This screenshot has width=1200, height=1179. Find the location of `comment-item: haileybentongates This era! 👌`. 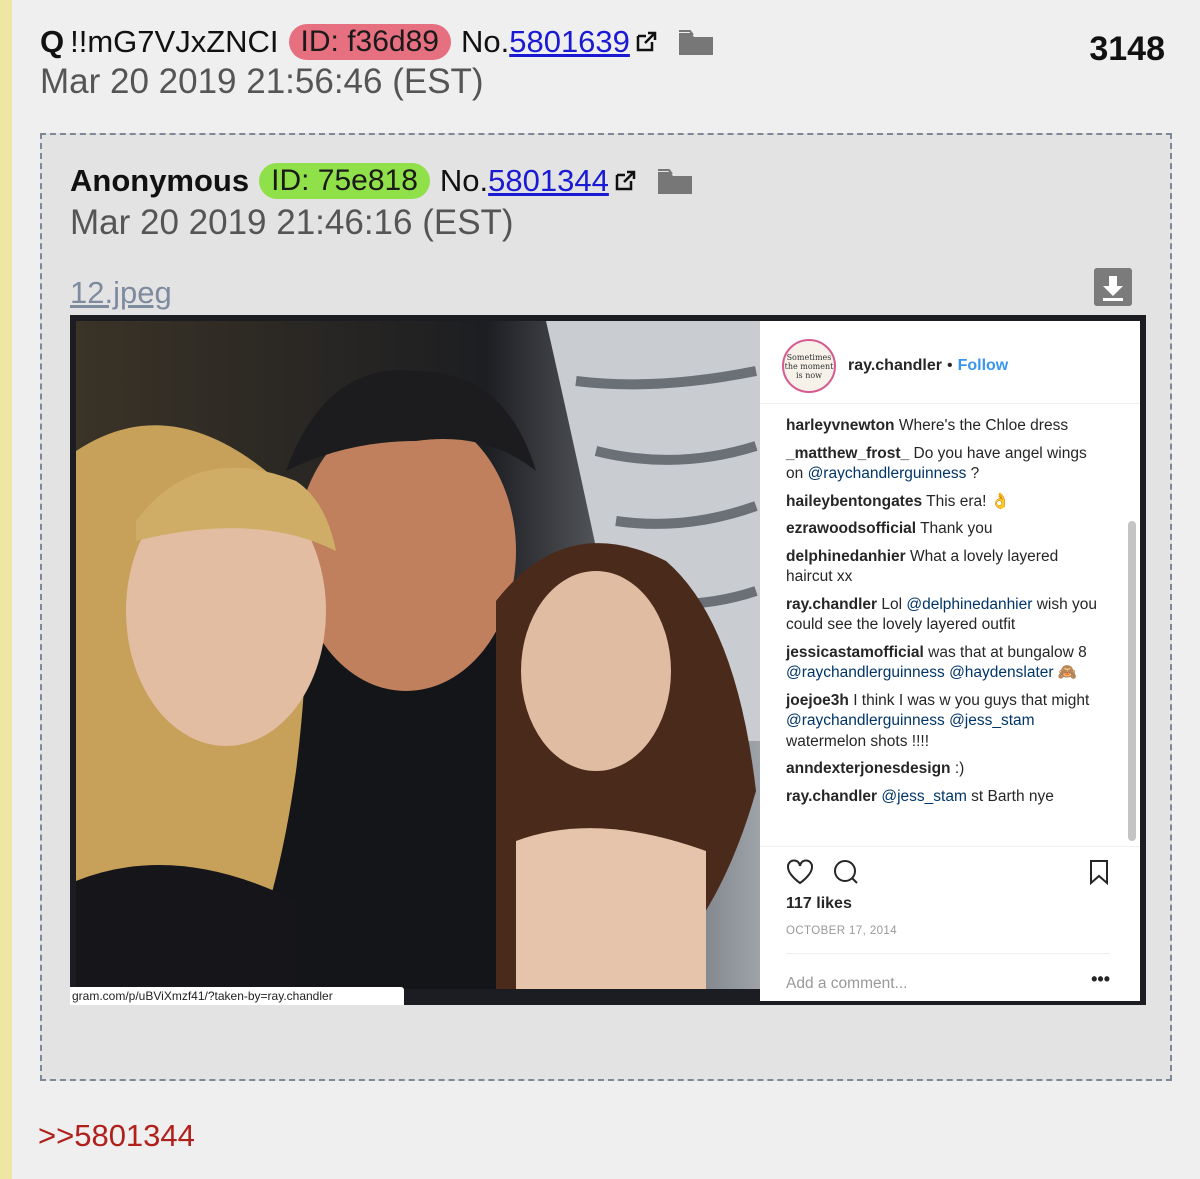

comment-item: haileybentongates This era! 👌 is located at coordinates (946, 502).